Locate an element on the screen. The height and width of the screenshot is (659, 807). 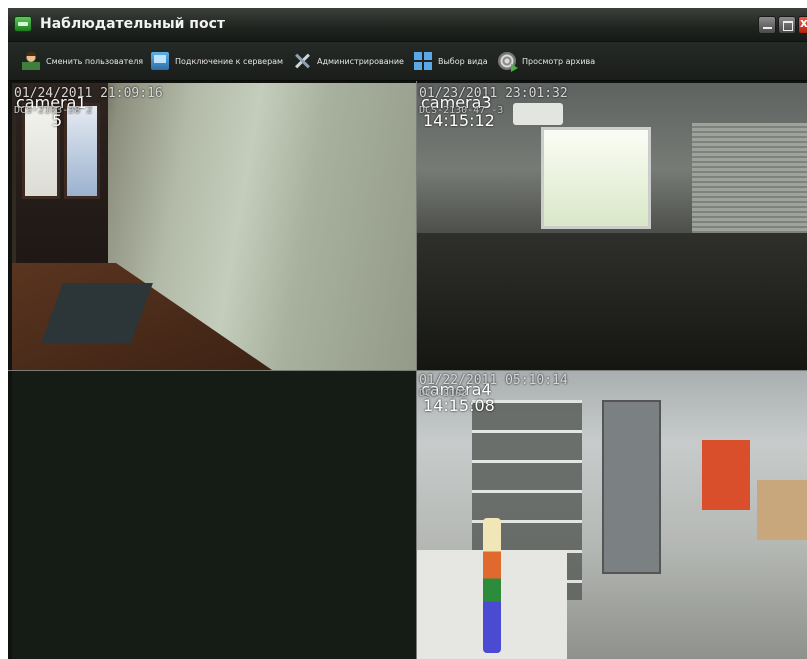
user-icon is located at coordinates (31, 61).